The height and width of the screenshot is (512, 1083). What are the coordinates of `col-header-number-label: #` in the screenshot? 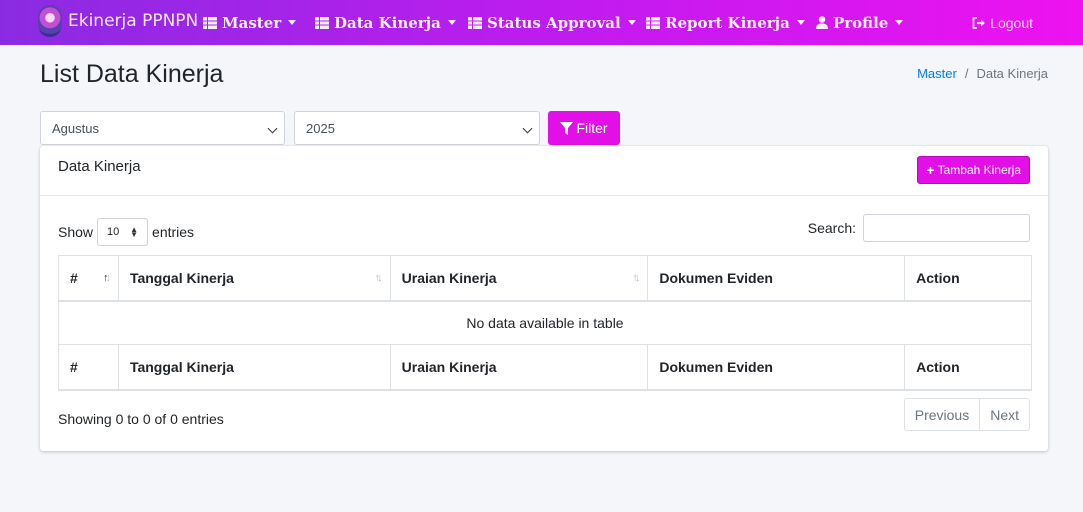 It's located at (74, 277).